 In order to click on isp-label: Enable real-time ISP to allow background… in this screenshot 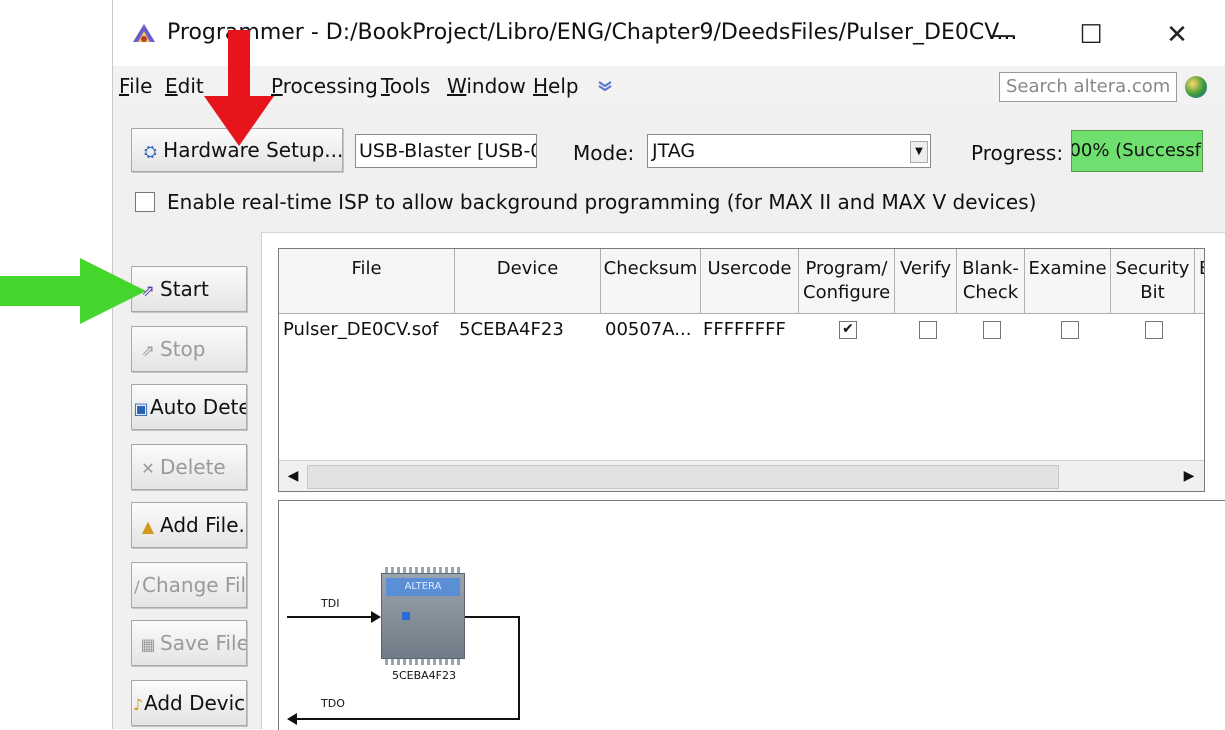, I will do `click(602, 202)`.